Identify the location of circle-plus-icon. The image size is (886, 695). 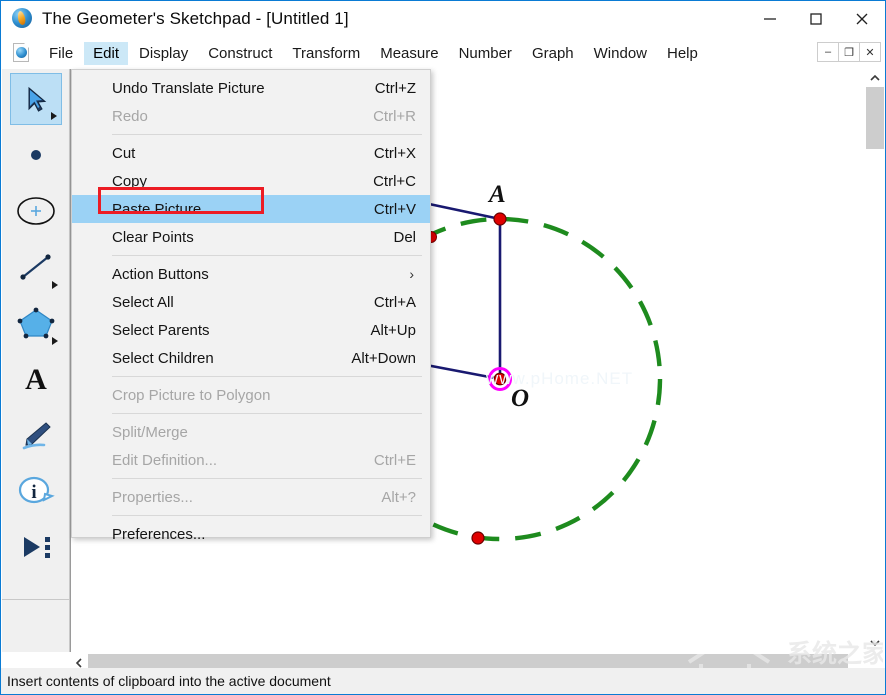
(35, 211).